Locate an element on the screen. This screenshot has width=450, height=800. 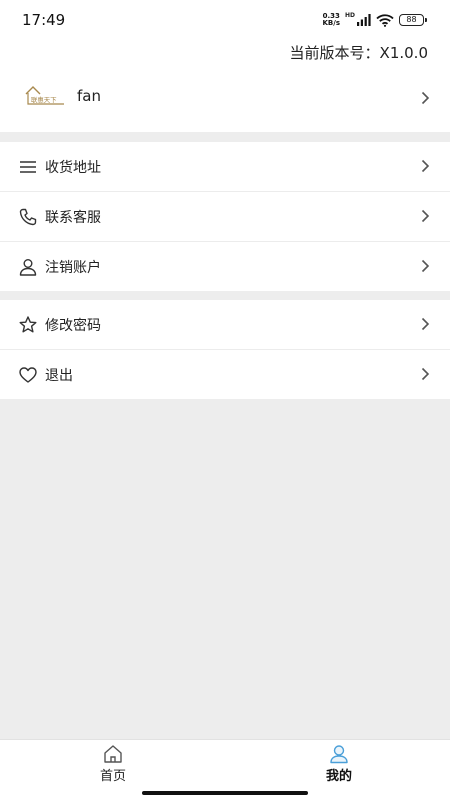
menu-group-security: 修改密码 退出 is located at coordinates (225, 349).